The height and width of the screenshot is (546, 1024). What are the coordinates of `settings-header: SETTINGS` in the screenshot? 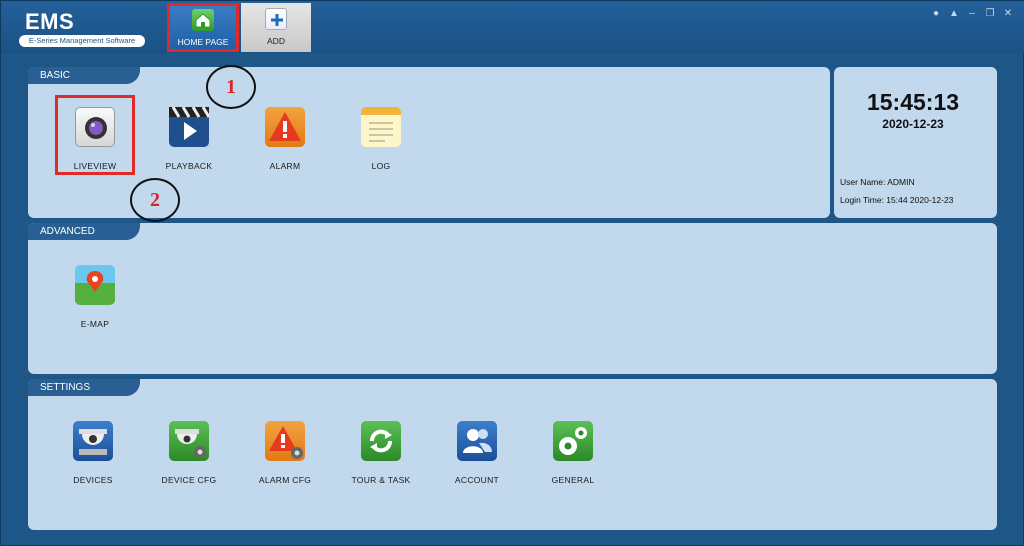 It's located at (84, 387).